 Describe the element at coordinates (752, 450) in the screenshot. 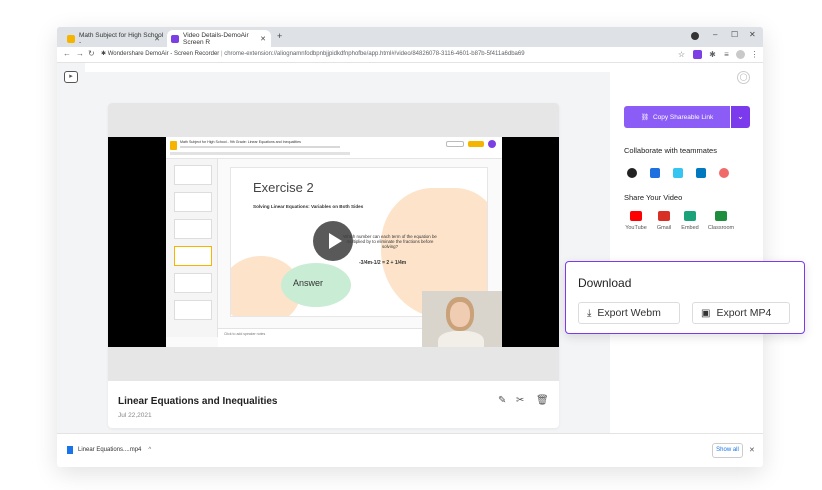

I see `close-download-bar-icon: ✕` at that location.